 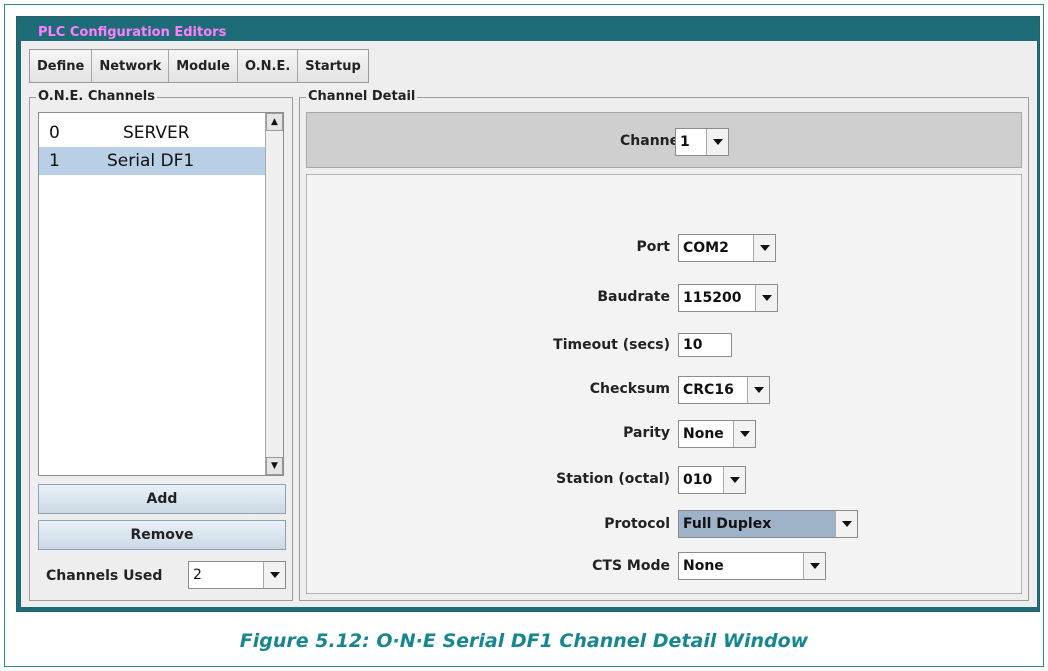 I want to click on window-title: PLC Configuration Editors, so click(x=132, y=33).